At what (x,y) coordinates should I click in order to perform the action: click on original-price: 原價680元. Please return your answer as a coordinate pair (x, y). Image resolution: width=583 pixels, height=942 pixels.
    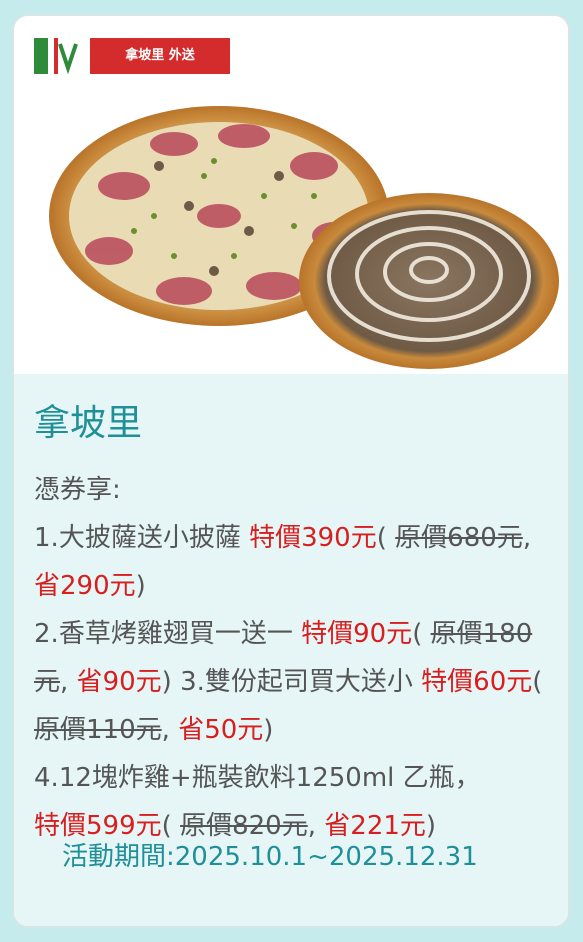
    Looking at the image, I should click on (459, 538).